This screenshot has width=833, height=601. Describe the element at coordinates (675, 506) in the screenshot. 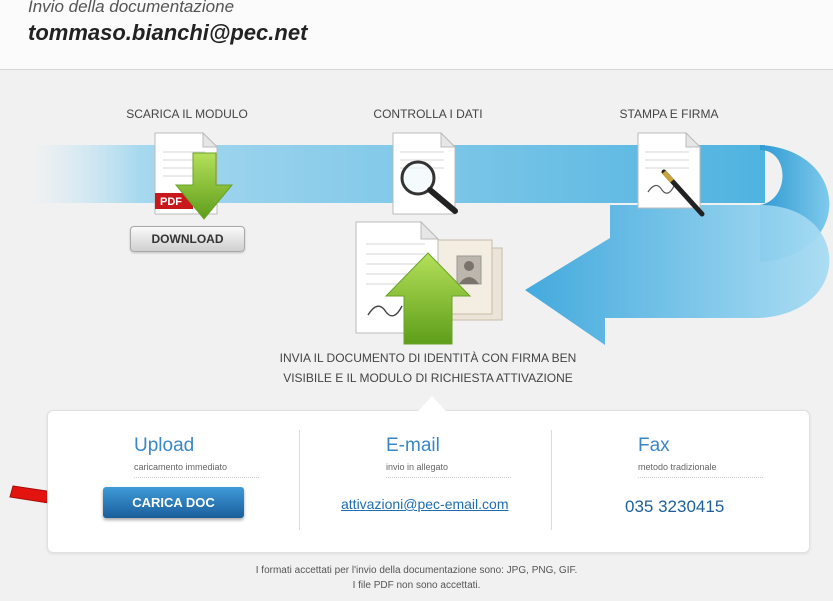

I see `fax-number: 035 3230415` at that location.